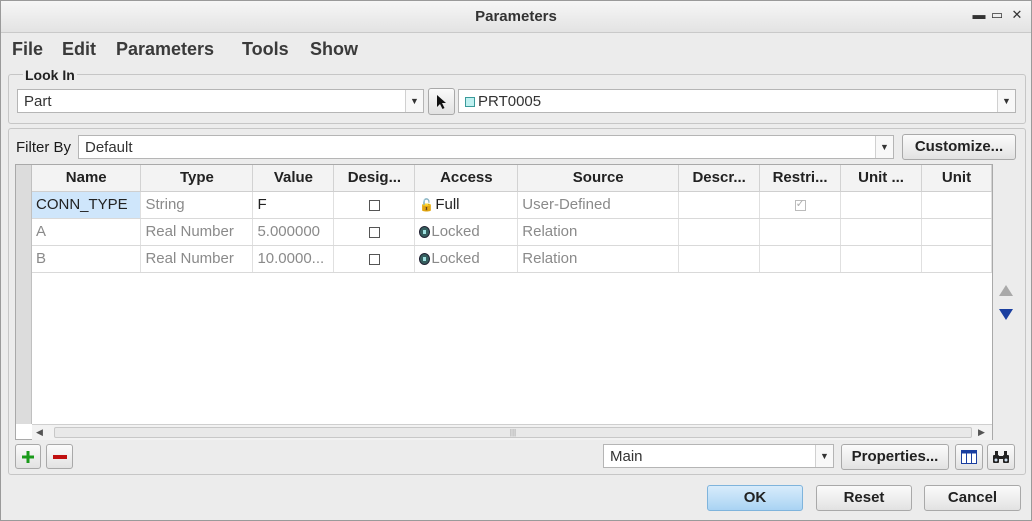  I want to click on part-icon, so click(470, 102).